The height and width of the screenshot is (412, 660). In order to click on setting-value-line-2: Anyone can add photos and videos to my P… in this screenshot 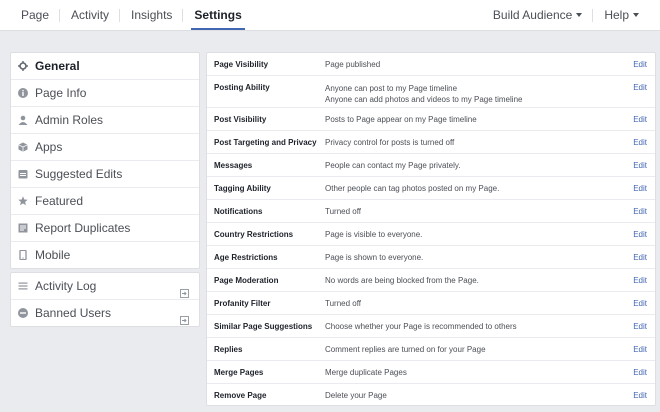, I will do `click(424, 99)`.